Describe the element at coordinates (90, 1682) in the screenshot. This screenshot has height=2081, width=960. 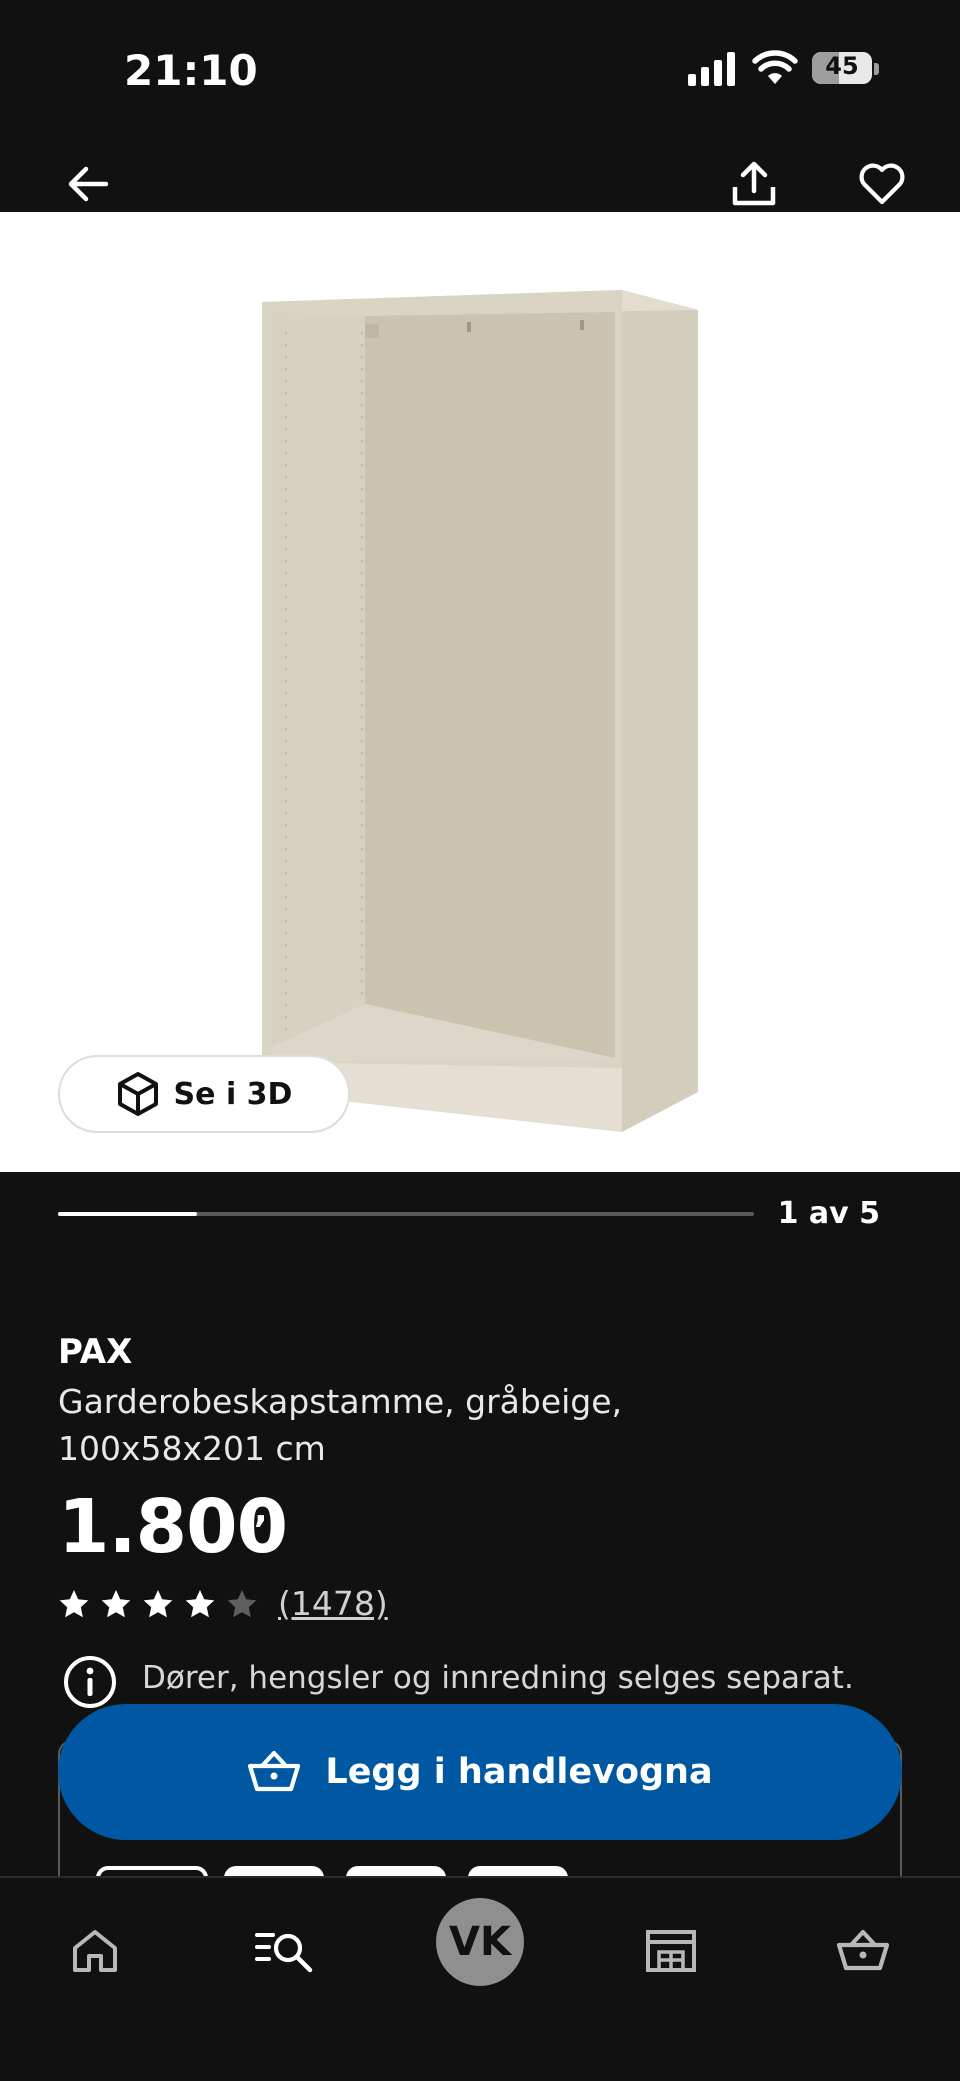
I see `info-icon` at that location.